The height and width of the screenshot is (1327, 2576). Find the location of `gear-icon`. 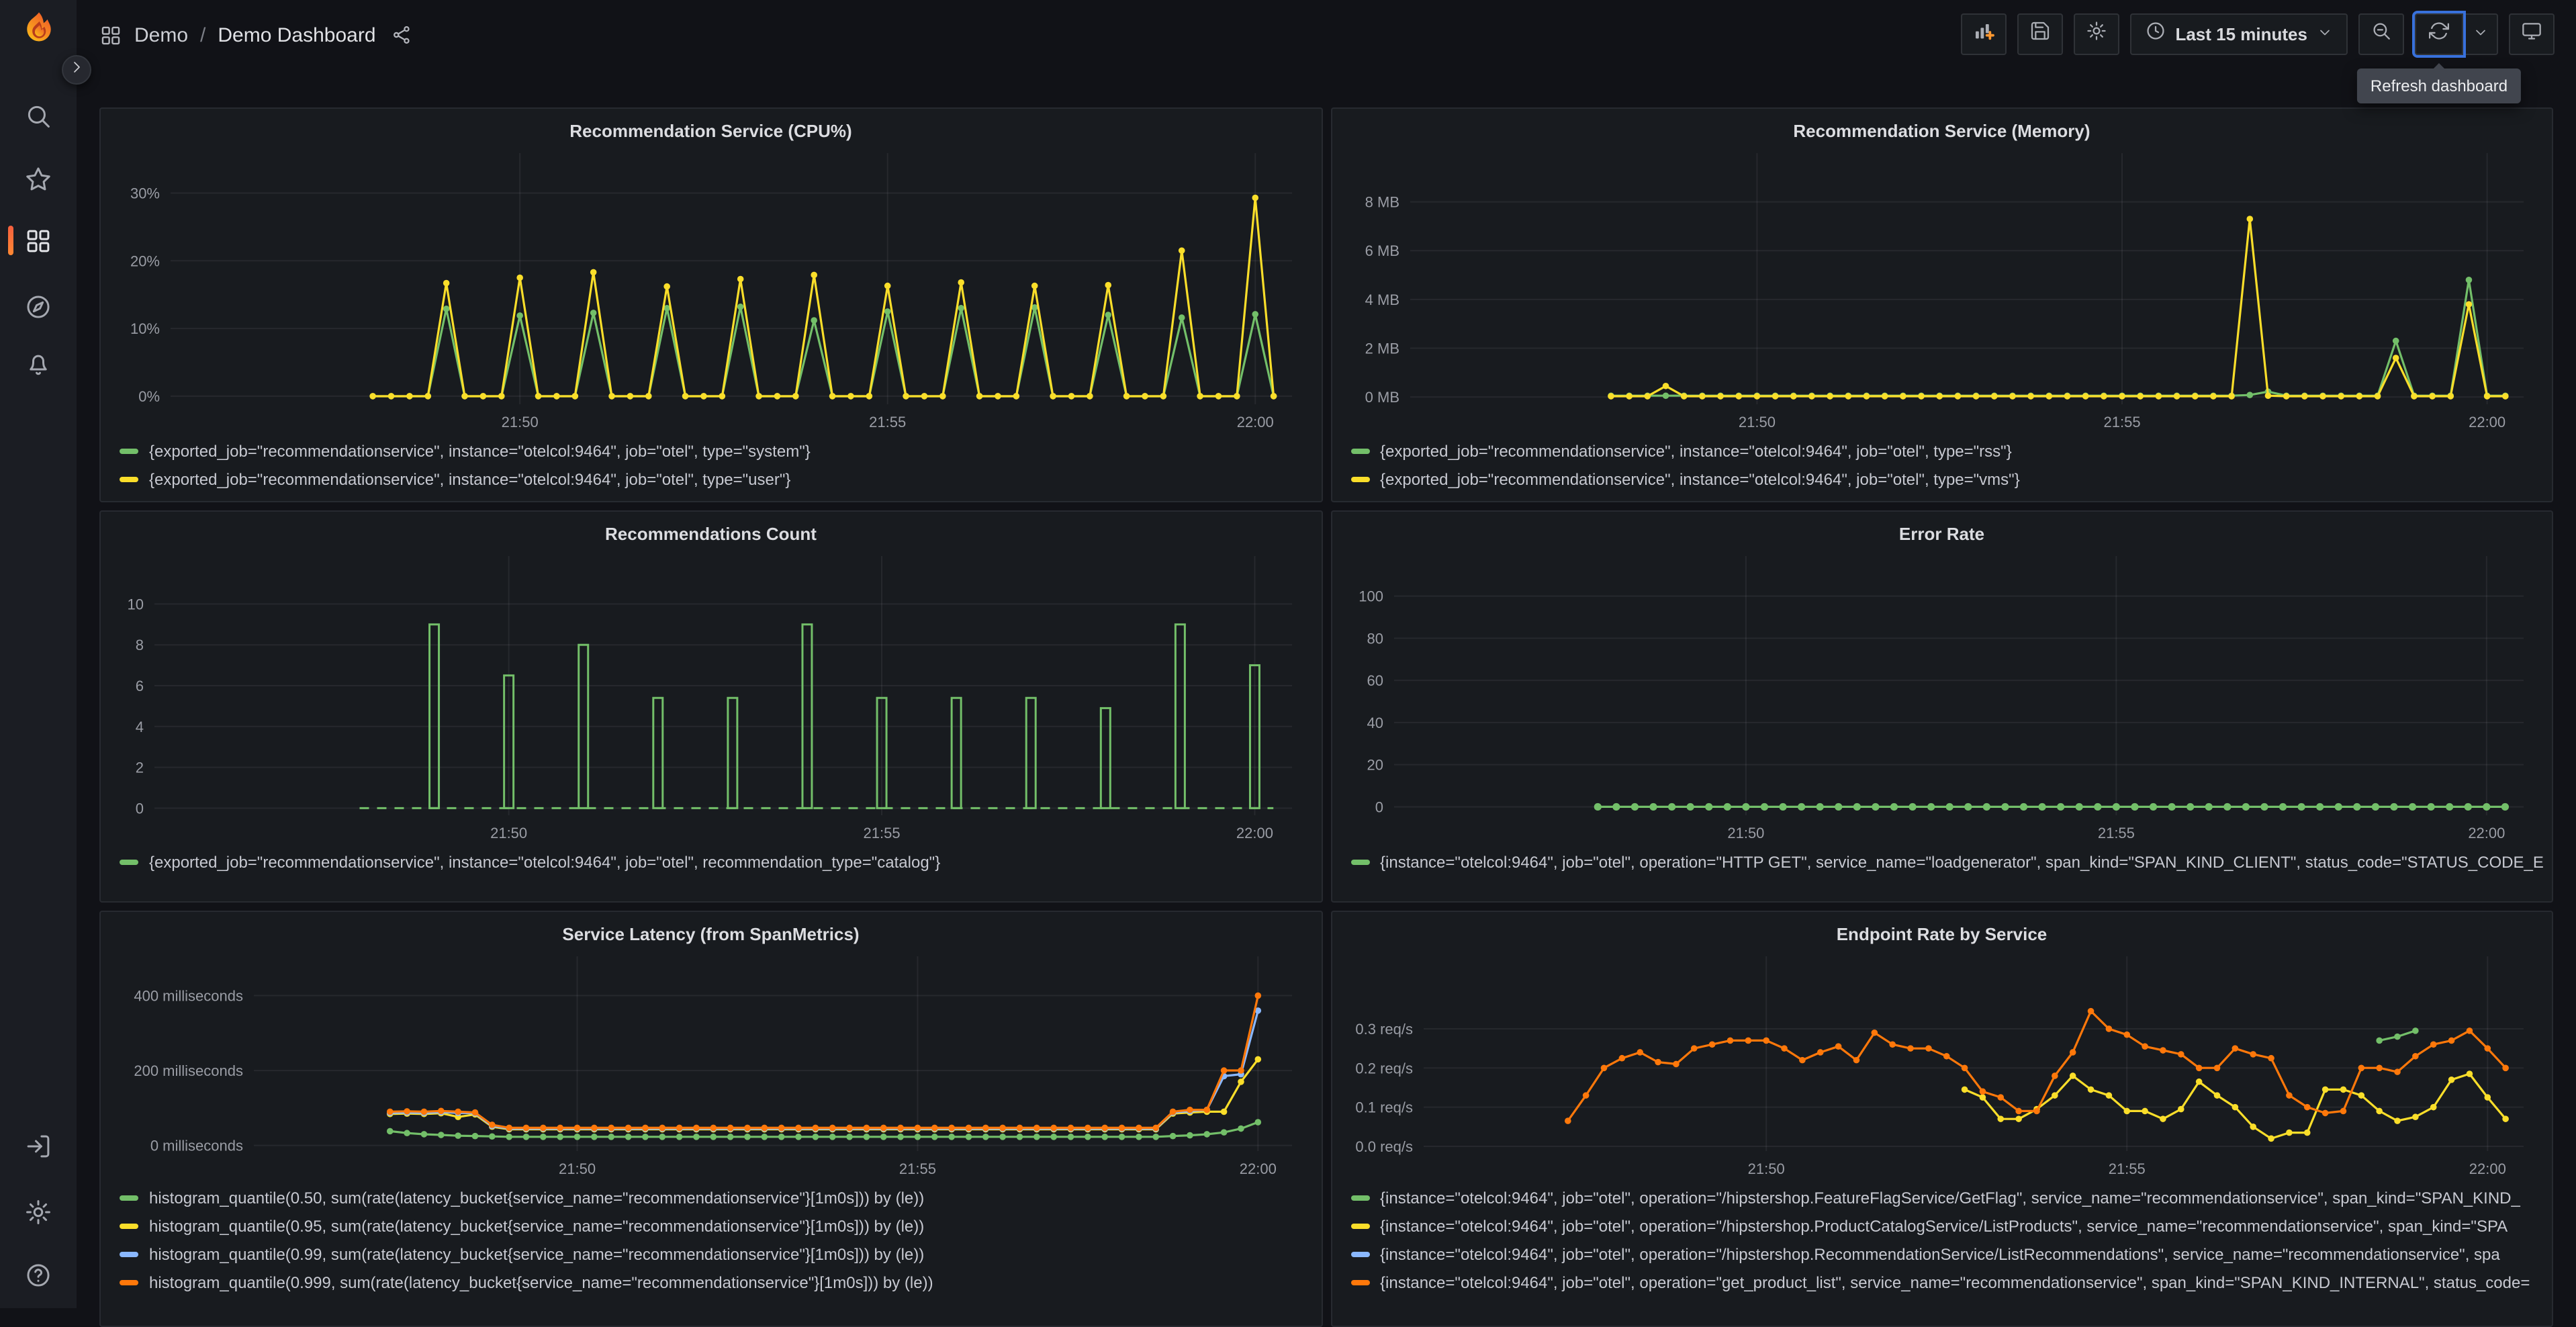

gear-icon is located at coordinates (38, 1212).